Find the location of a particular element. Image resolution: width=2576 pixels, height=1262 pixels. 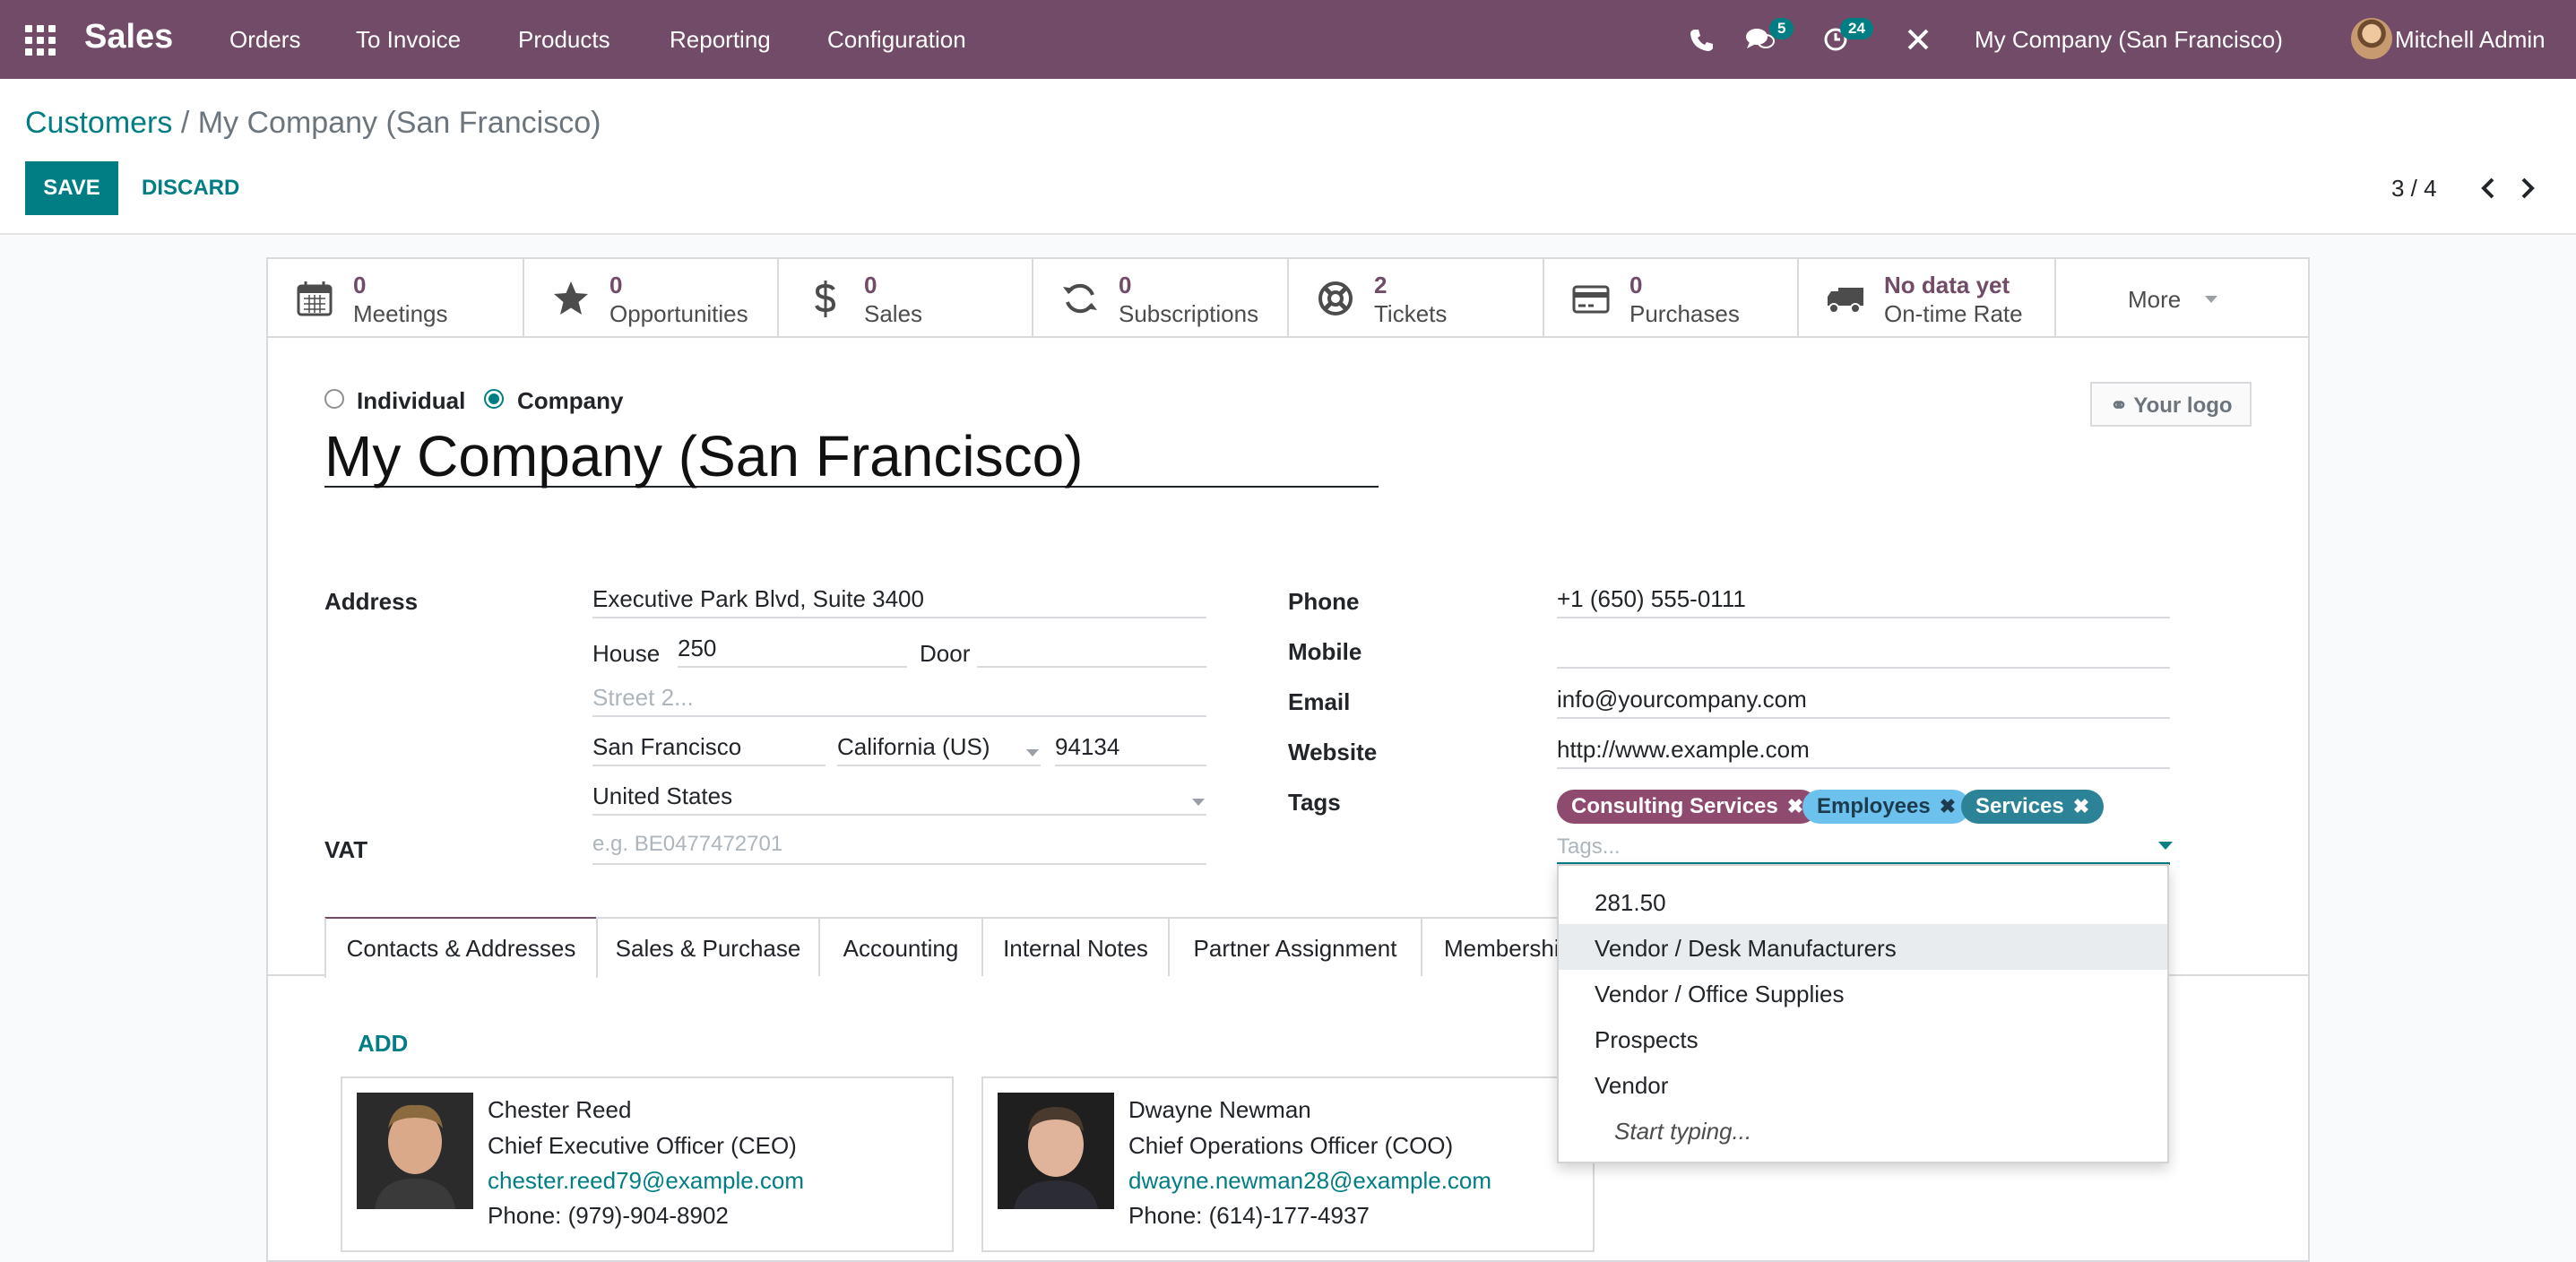

messages-count-badge: 5 is located at coordinates (1781, 29).